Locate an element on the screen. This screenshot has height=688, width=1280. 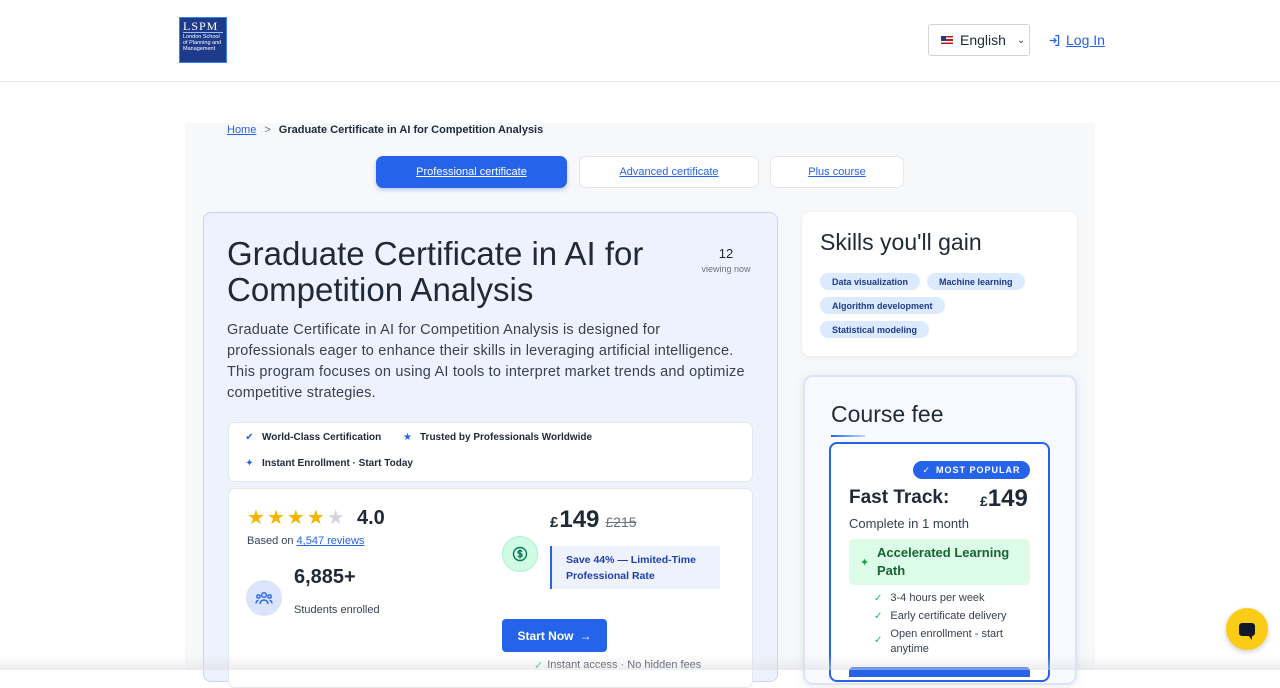
chat-widget-button is located at coordinates (1247, 629).